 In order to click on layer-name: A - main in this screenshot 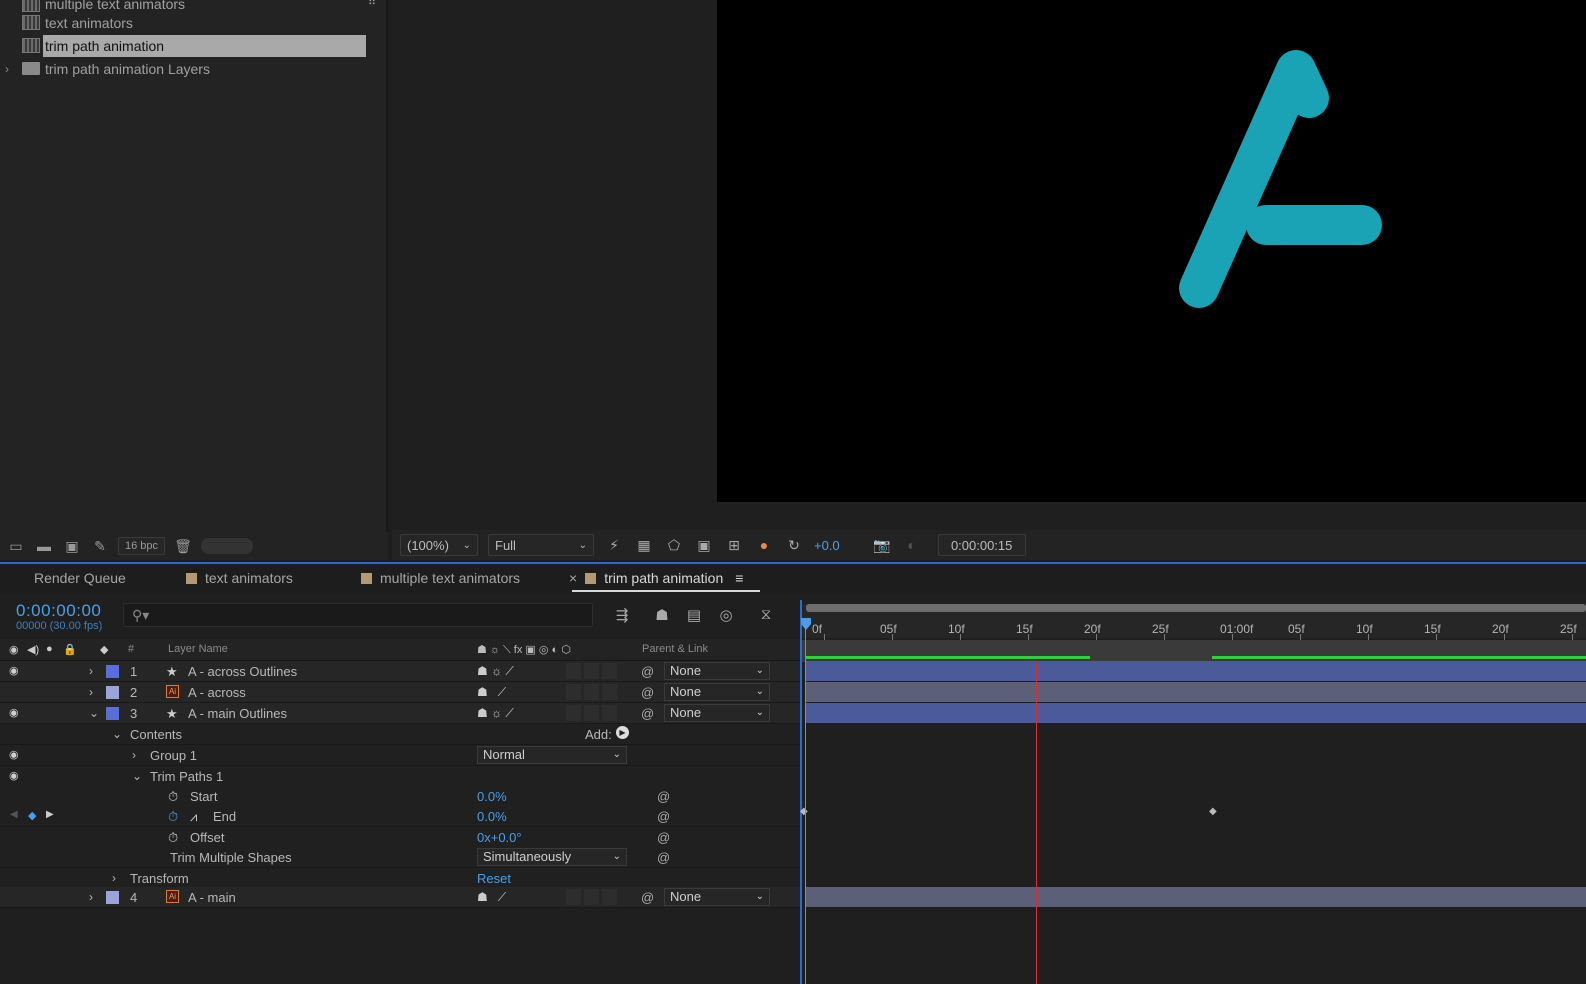, I will do `click(212, 897)`.